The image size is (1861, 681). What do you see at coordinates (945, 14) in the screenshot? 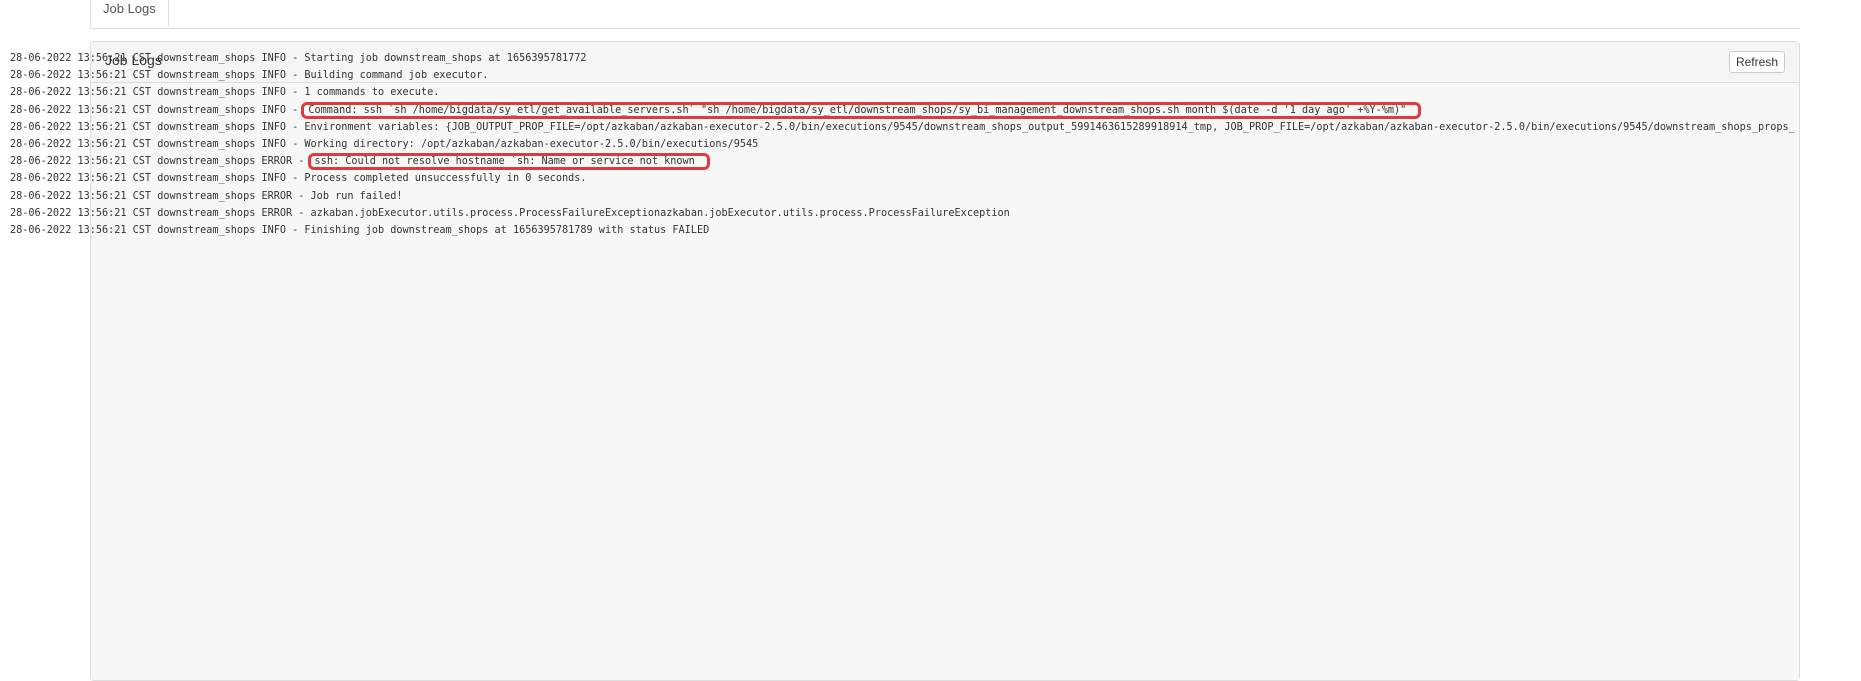
I see `tab-bar: Job Logs` at bounding box center [945, 14].